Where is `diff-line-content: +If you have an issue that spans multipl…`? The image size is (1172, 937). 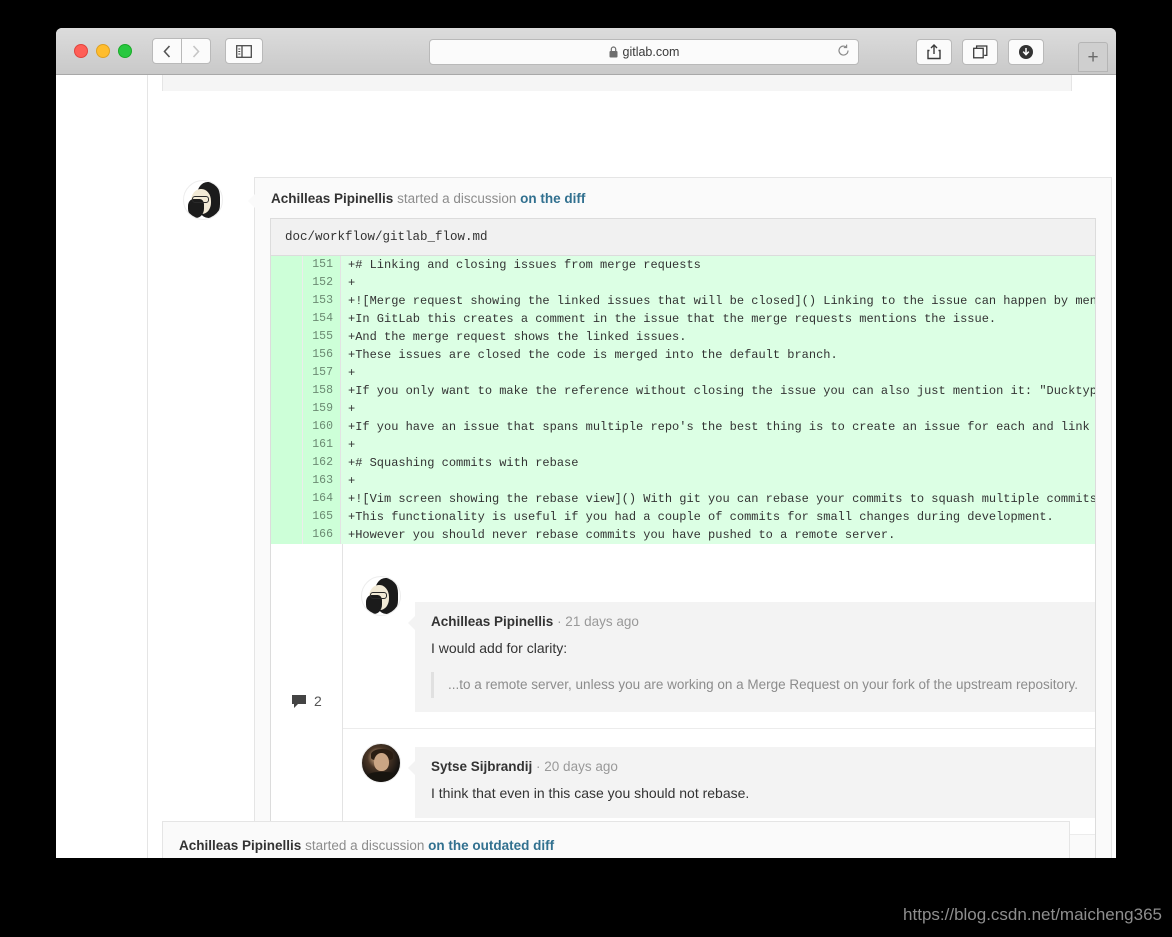
diff-line-content: +If you have an issue that spans multipl… is located at coordinates (721, 427).